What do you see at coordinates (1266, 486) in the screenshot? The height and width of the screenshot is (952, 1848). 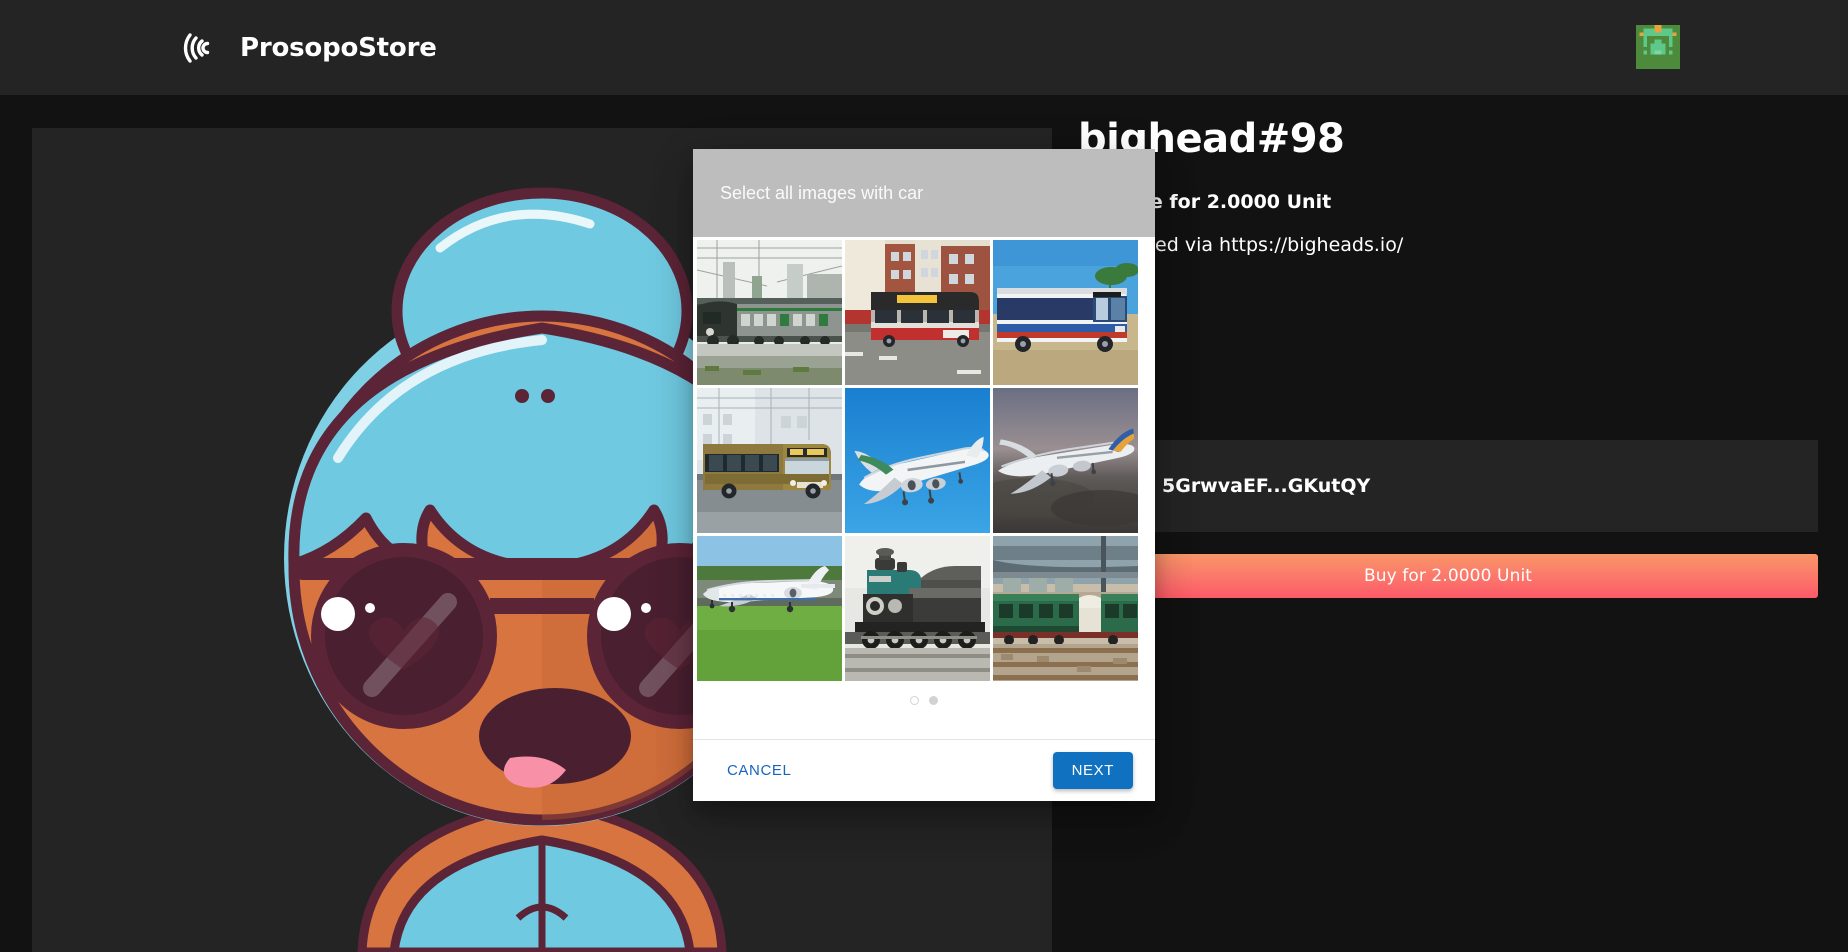 I see `owner-address: 5GrwvaEF...GKutQY` at bounding box center [1266, 486].